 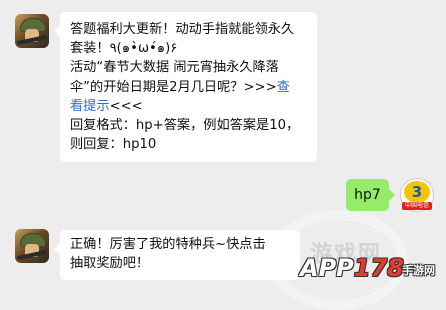 What do you see at coordinates (327, 268) in the screenshot?
I see `watermark-brand: APP` at bounding box center [327, 268].